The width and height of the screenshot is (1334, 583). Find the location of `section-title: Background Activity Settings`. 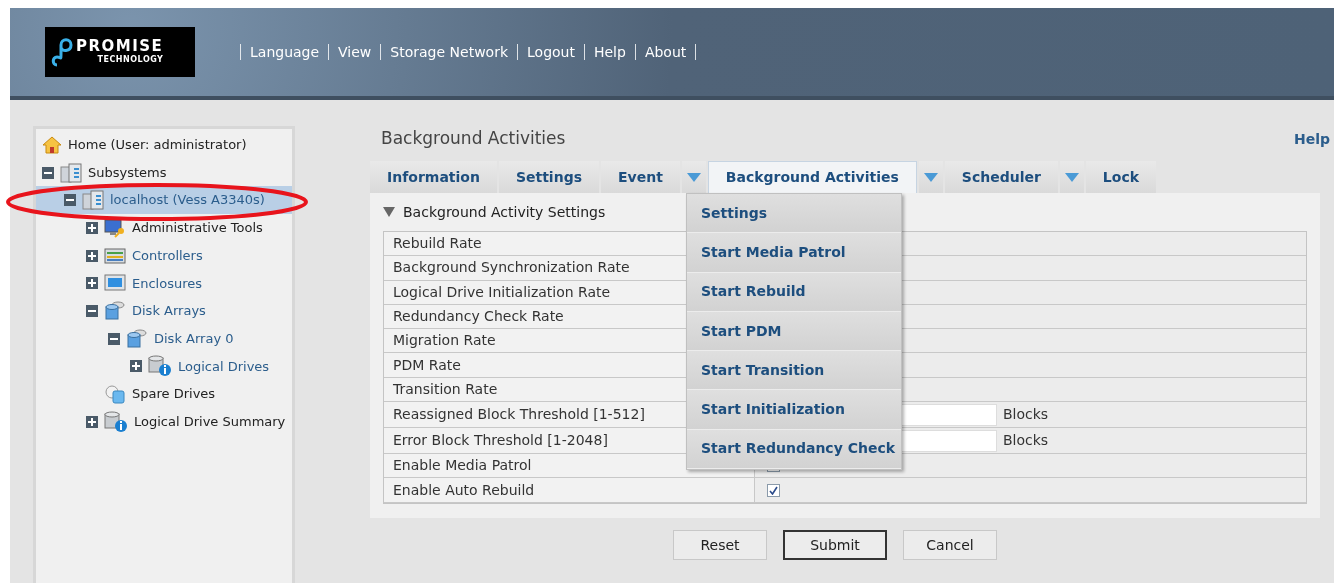

section-title: Background Activity Settings is located at coordinates (504, 212).